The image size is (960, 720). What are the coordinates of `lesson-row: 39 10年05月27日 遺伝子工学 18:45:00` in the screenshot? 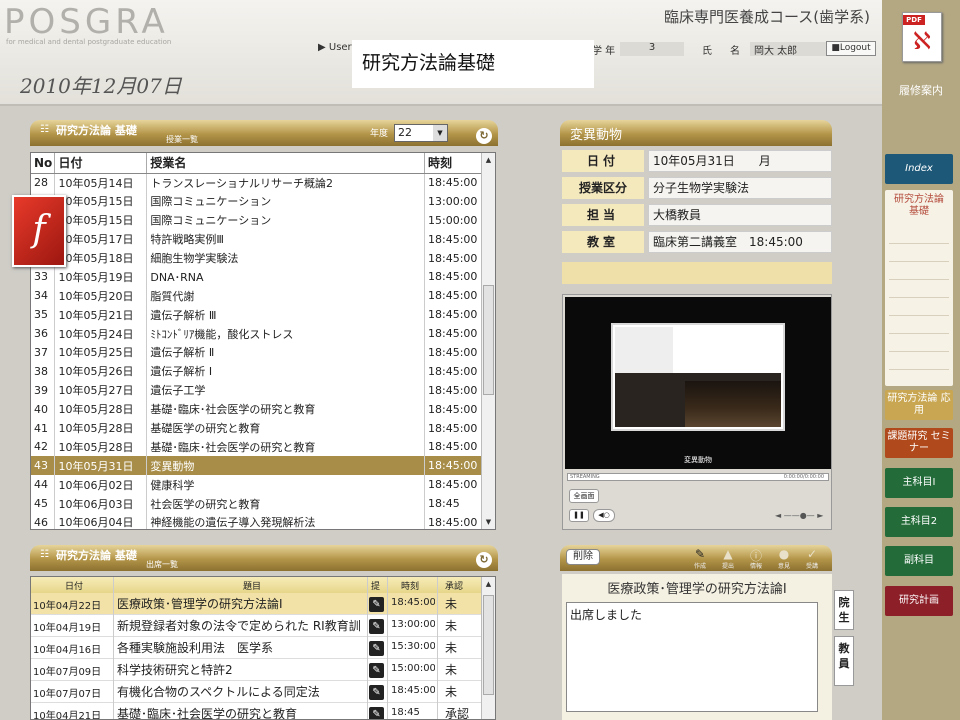 It's located at (257, 390).